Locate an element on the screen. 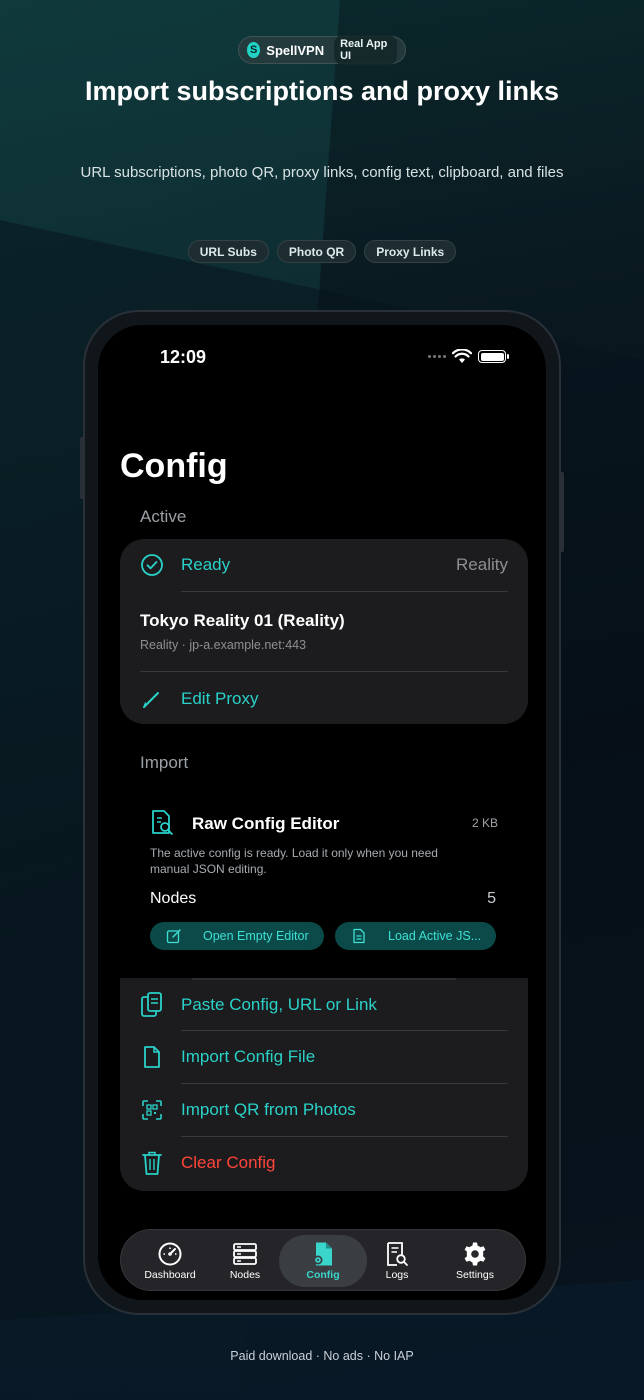  tab-logs: Logs is located at coordinates (397, 1261).